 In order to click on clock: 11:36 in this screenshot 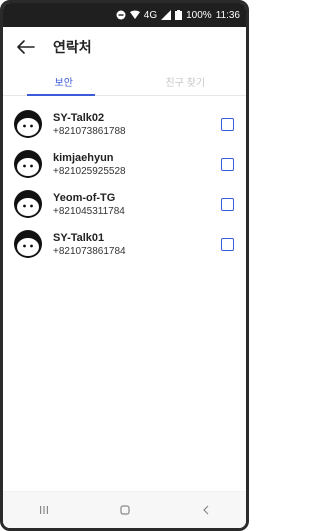, I will do `click(227, 15)`.